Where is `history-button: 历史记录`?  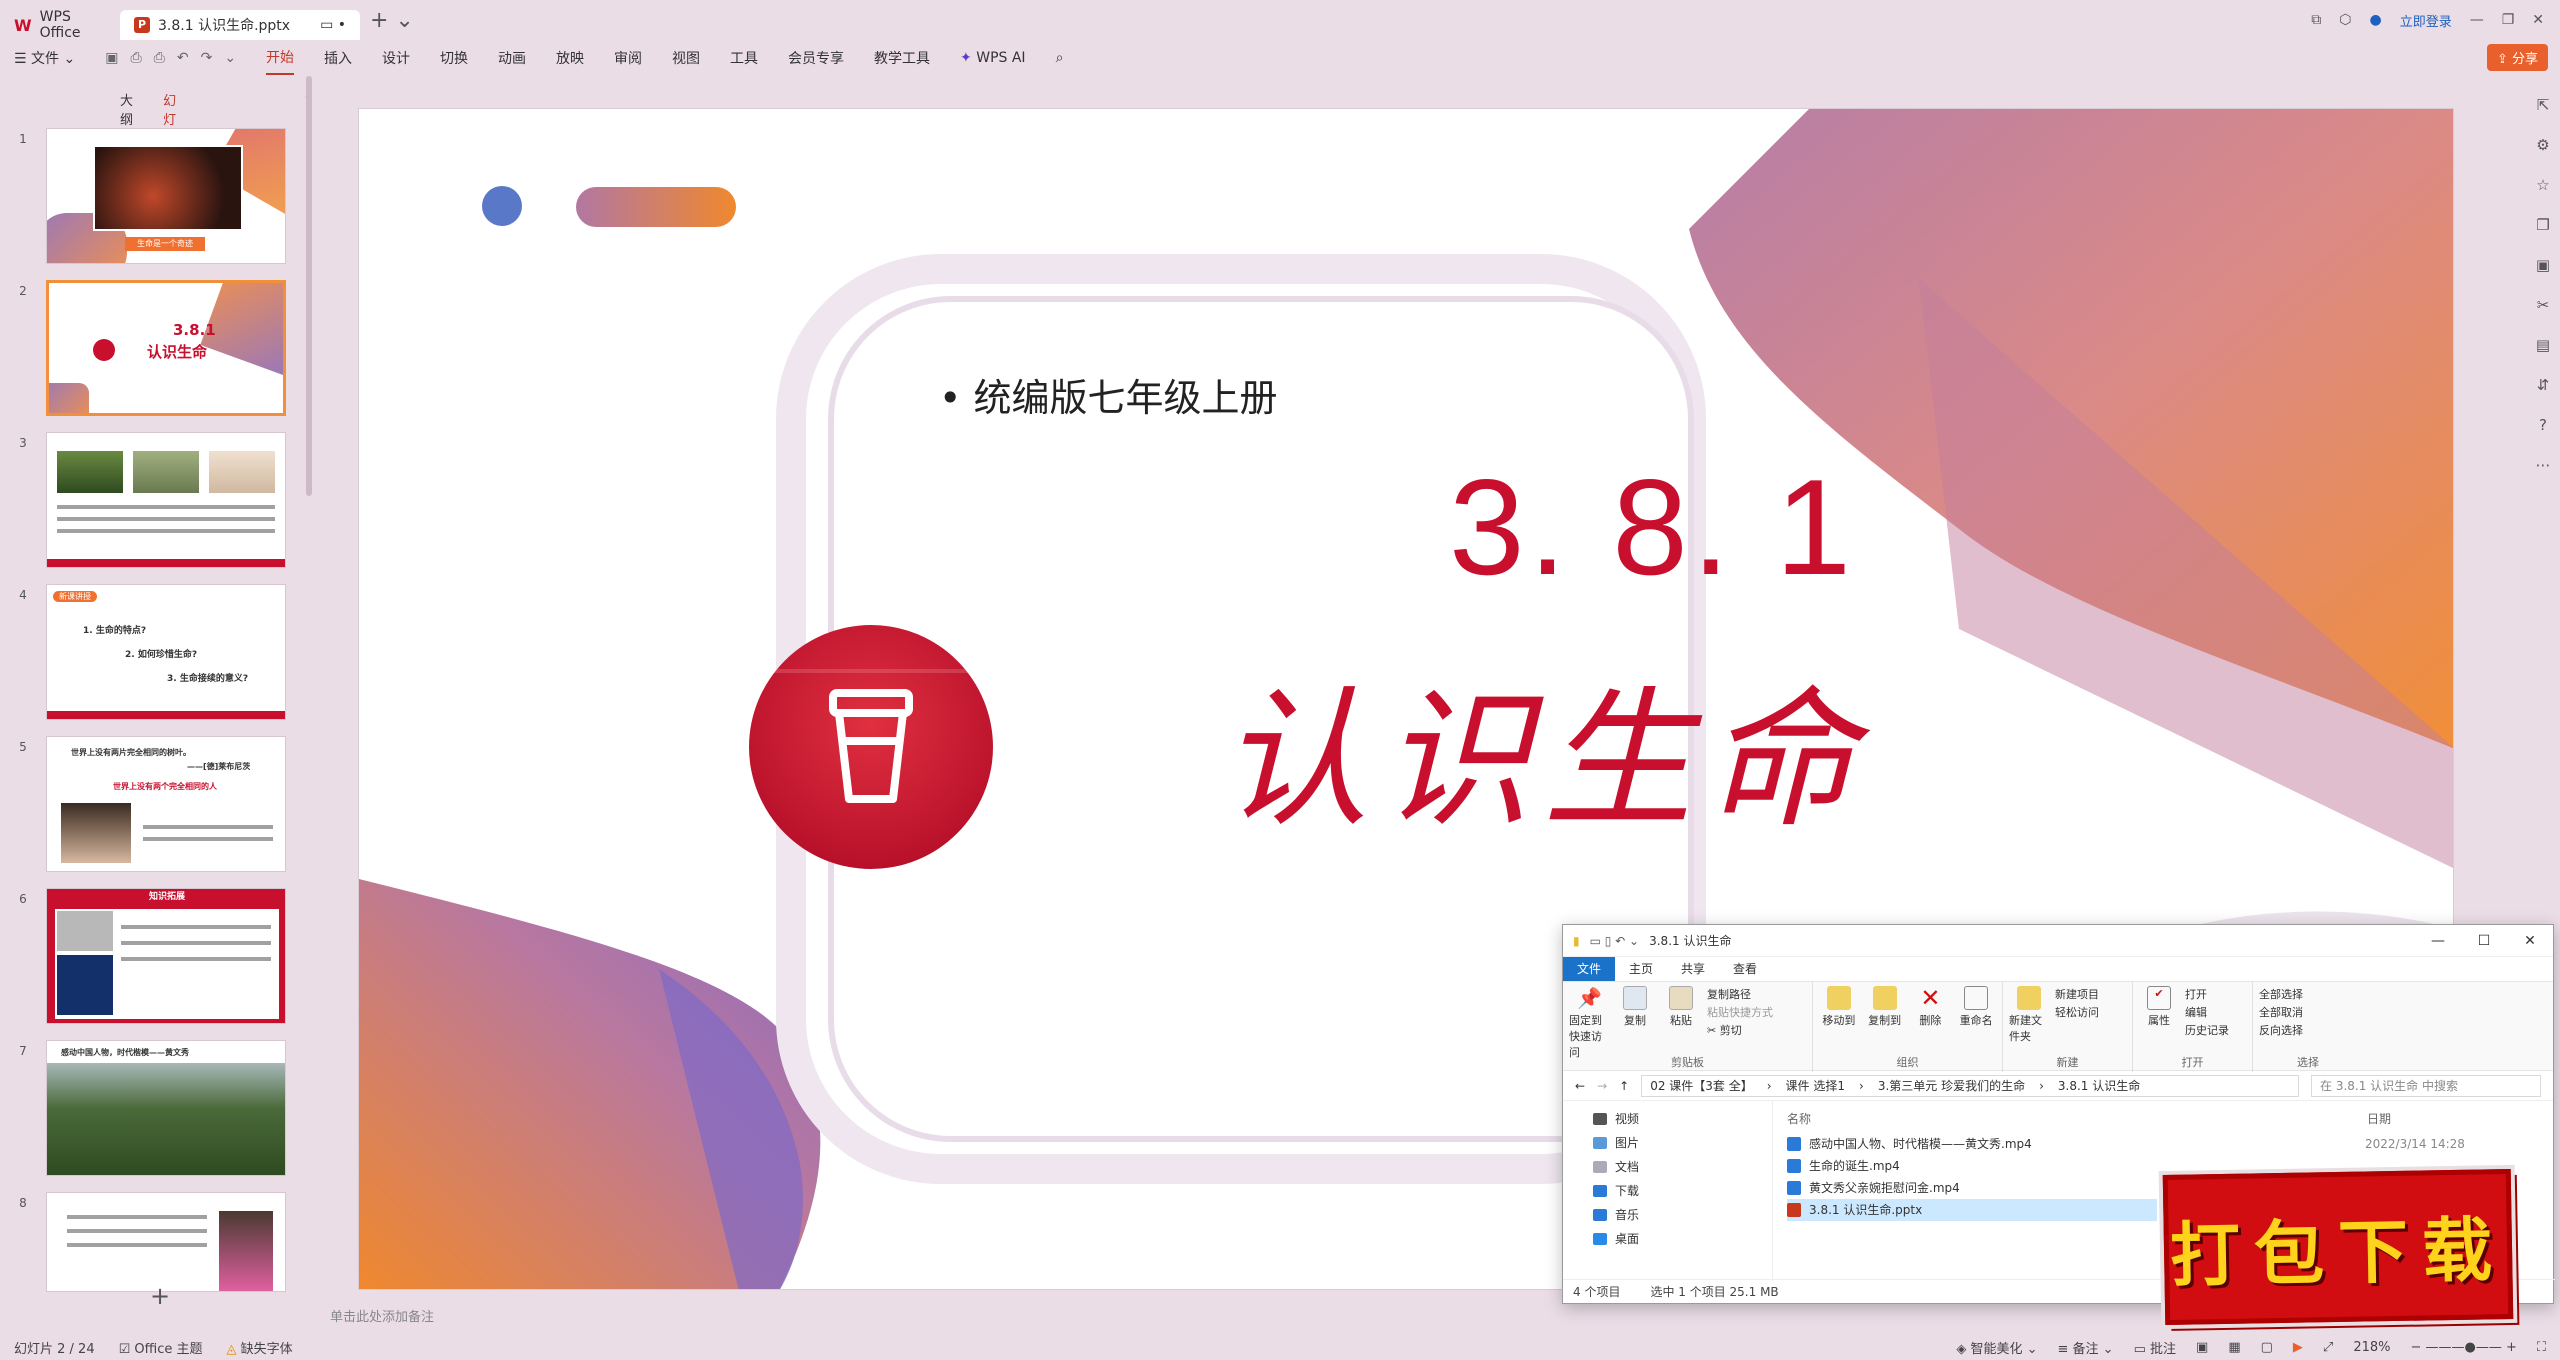
history-button: 历史记录 is located at coordinates (2207, 1031).